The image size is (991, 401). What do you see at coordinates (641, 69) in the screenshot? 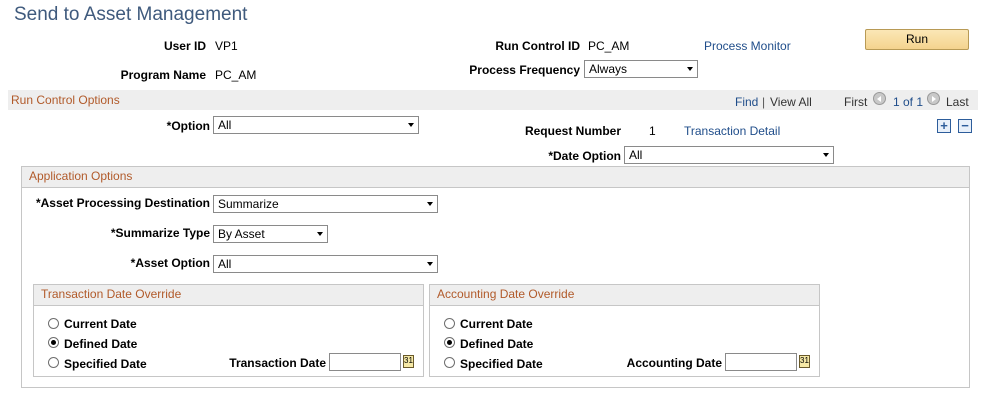
I see `process-frequency-select: Always` at bounding box center [641, 69].